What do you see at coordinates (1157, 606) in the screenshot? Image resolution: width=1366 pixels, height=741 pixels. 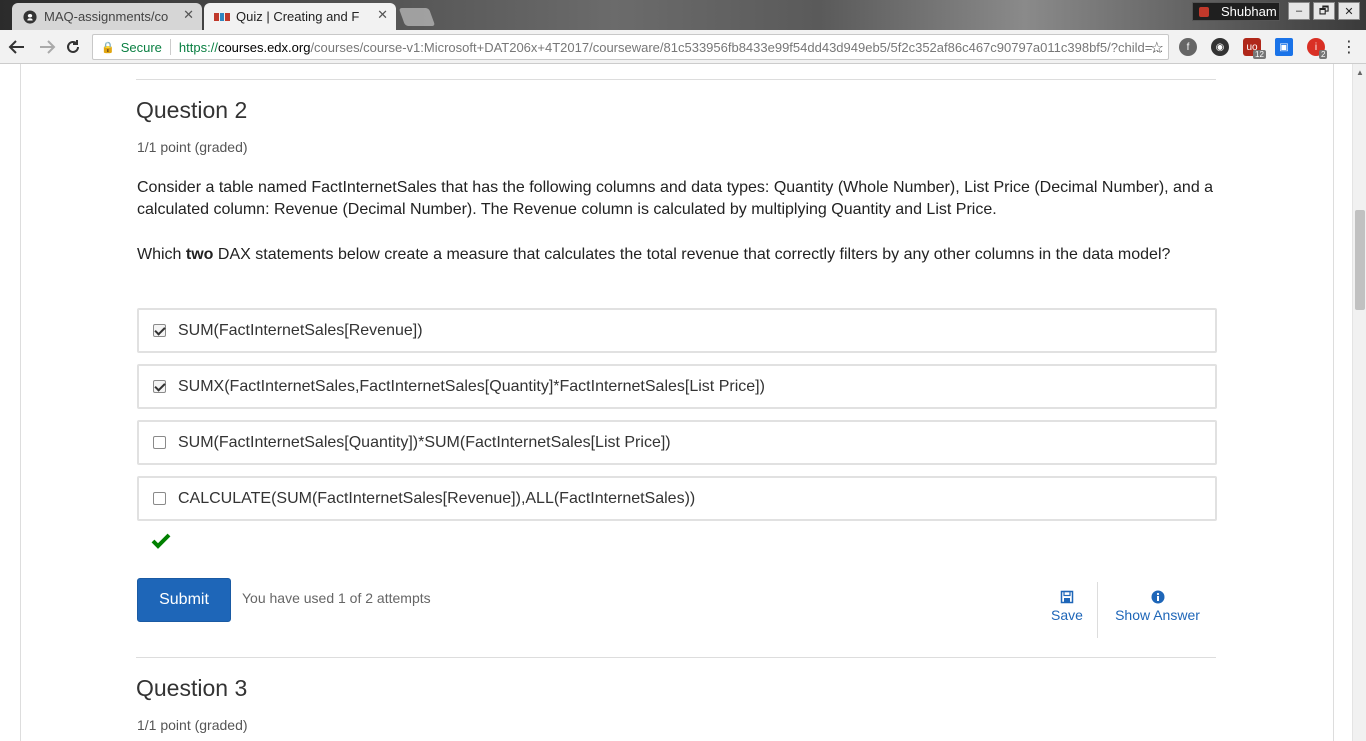 I see `show-answer-button: Show Answer` at bounding box center [1157, 606].